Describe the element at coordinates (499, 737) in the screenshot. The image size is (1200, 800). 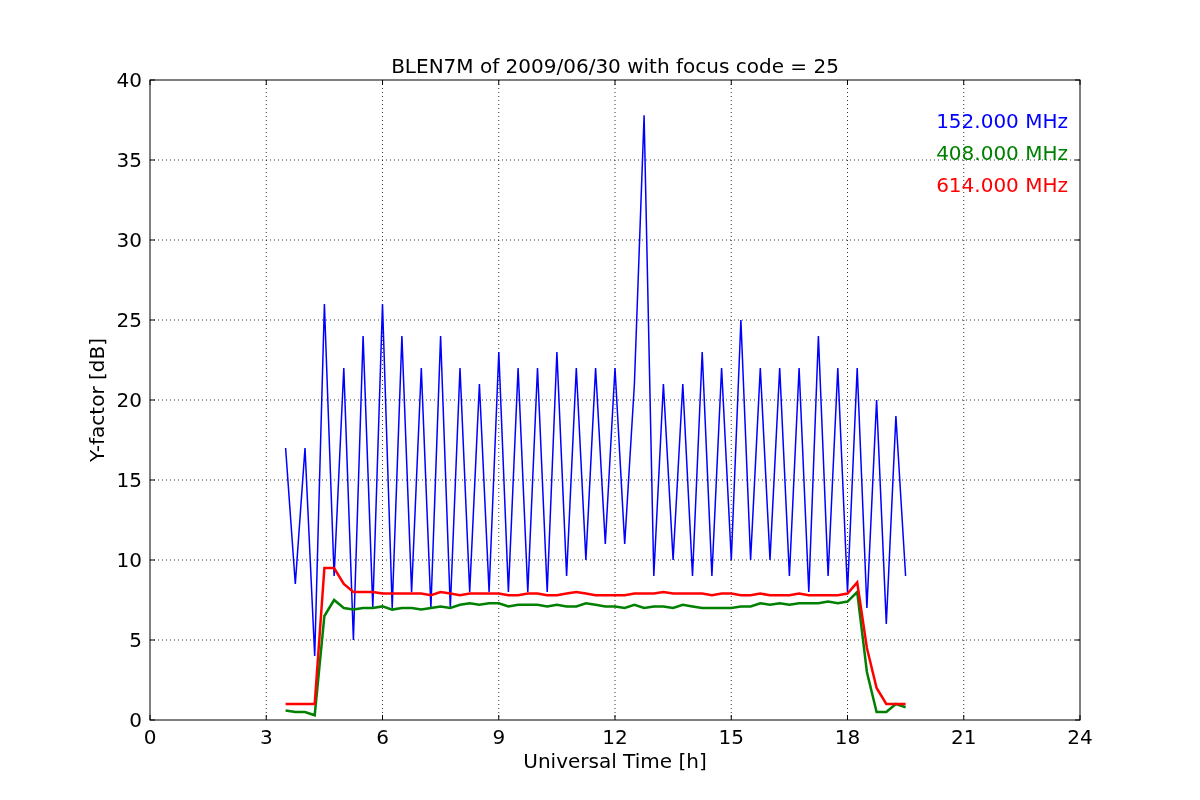
I see `x-tick-label: 9` at that location.